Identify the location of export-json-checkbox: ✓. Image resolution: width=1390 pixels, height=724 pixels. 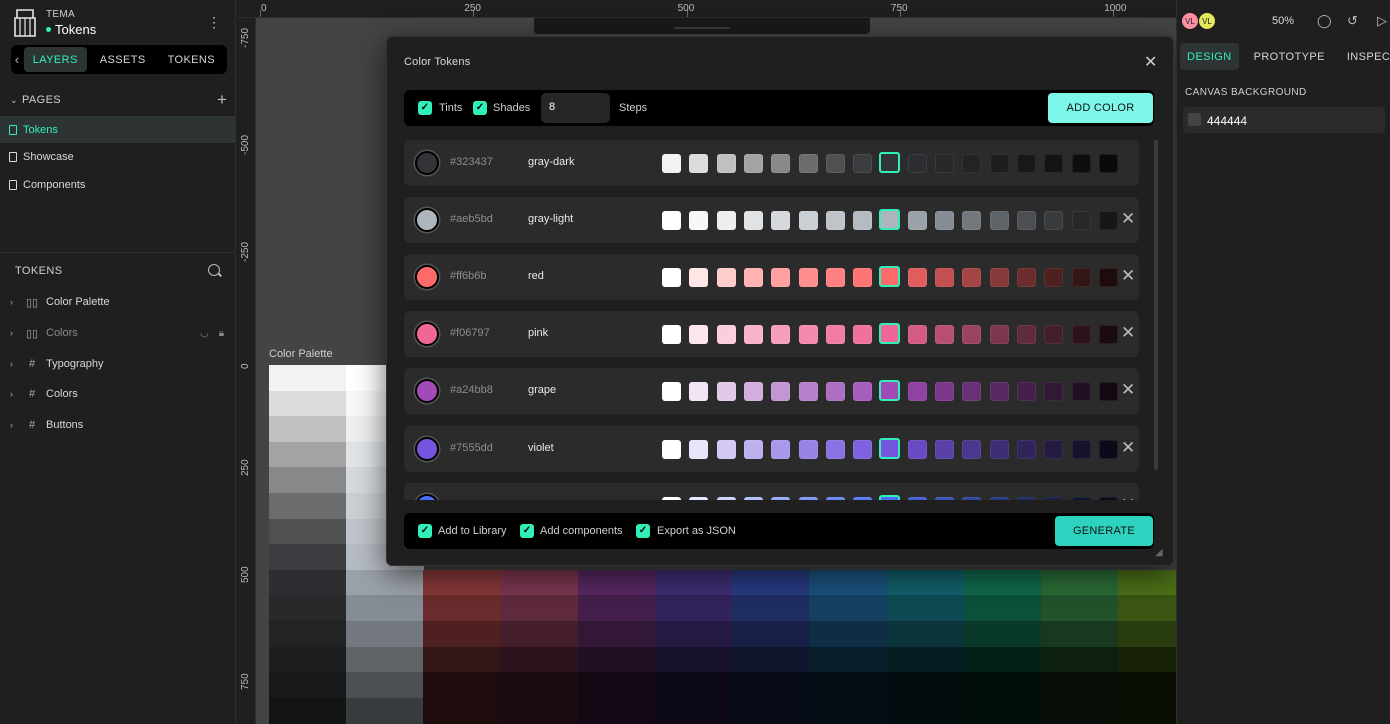
(643, 531).